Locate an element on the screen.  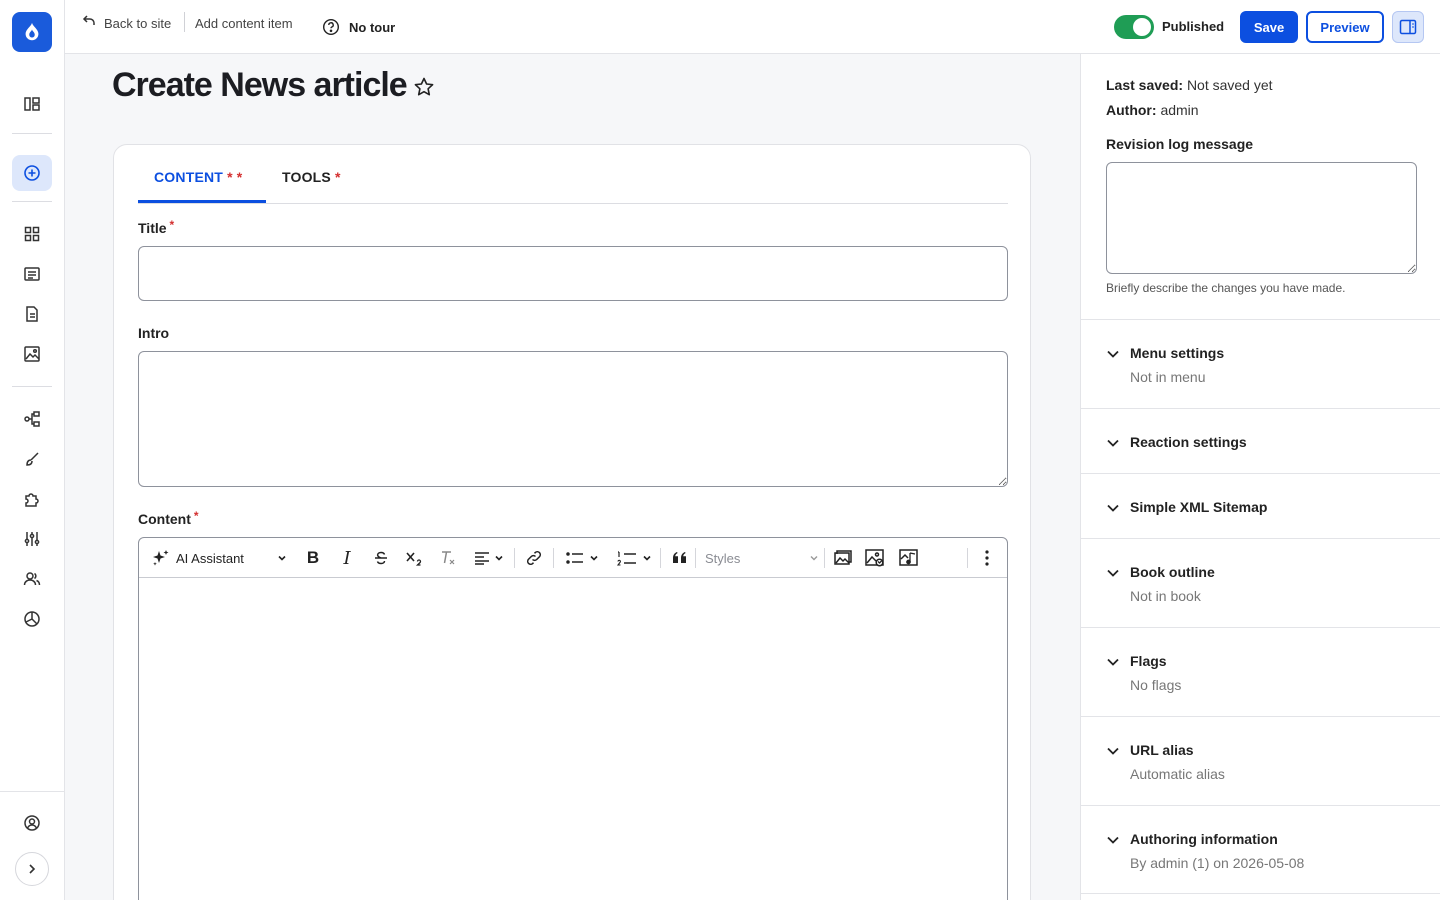
section-title: URL alias is located at coordinates (1162, 750).